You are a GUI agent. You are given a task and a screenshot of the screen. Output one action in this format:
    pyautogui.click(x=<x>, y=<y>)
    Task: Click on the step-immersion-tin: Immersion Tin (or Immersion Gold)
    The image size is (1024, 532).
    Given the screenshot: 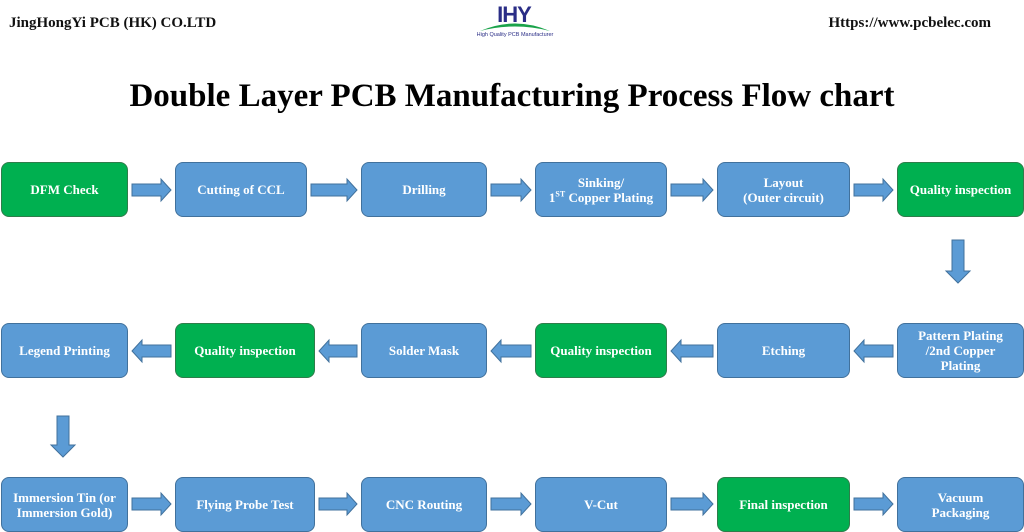 What is the action you would take?
    pyautogui.click(x=64, y=504)
    